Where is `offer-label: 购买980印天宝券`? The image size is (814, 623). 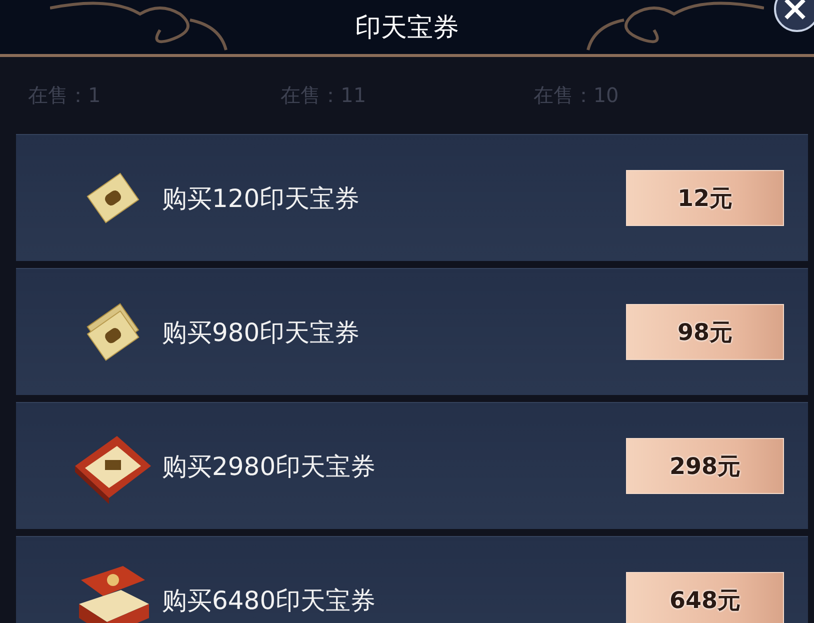
offer-label: 购买980印天宝券 is located at coordinates (261, 332).